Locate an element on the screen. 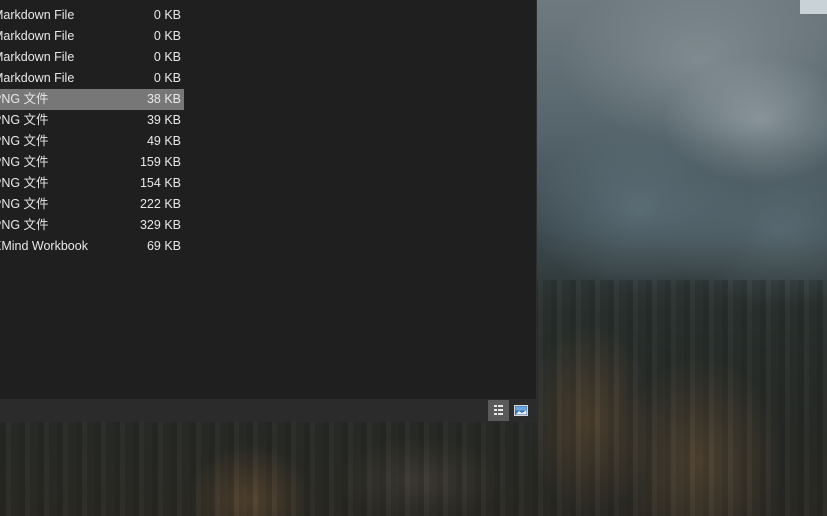  status-bar is located at coordinates (268, 410).